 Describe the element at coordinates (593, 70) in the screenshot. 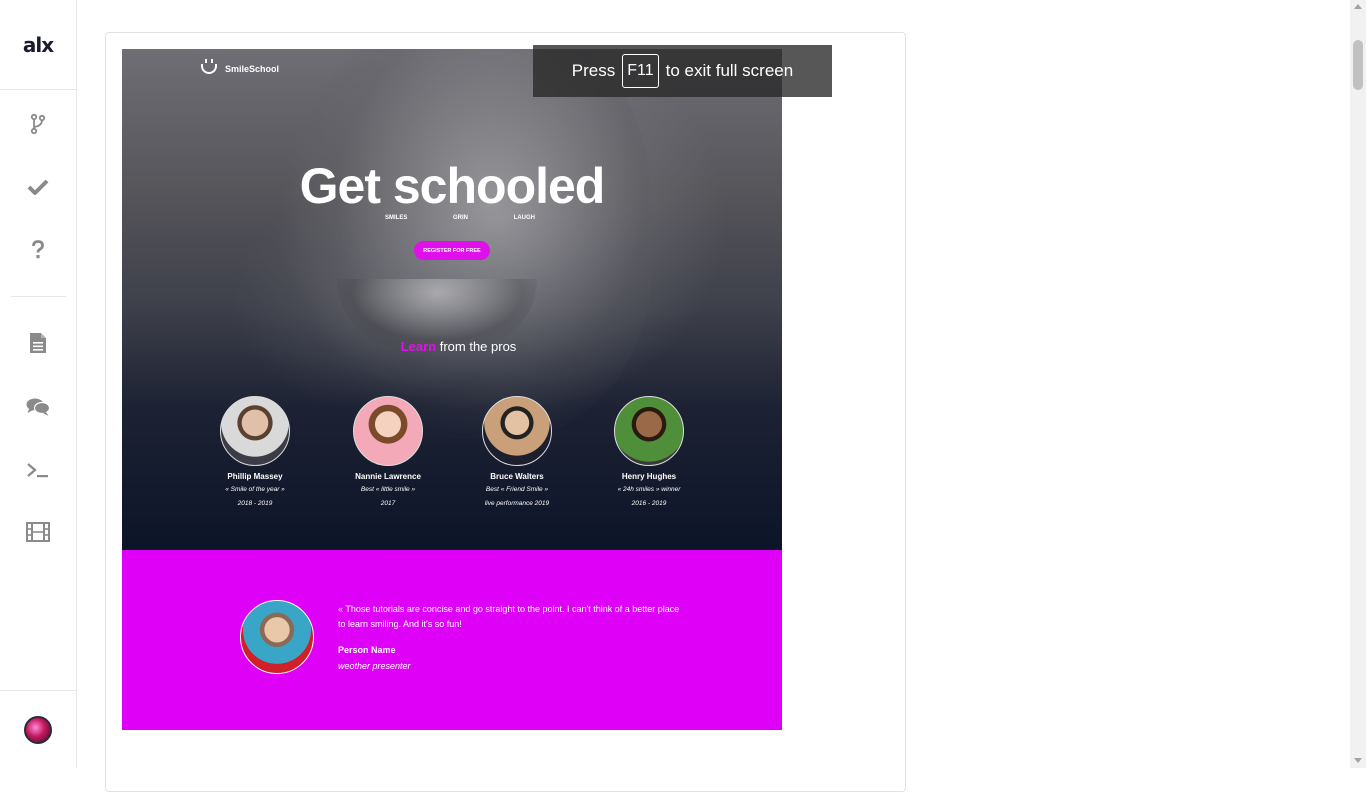

I see `fullscreen-notice-before: Press` at that location.